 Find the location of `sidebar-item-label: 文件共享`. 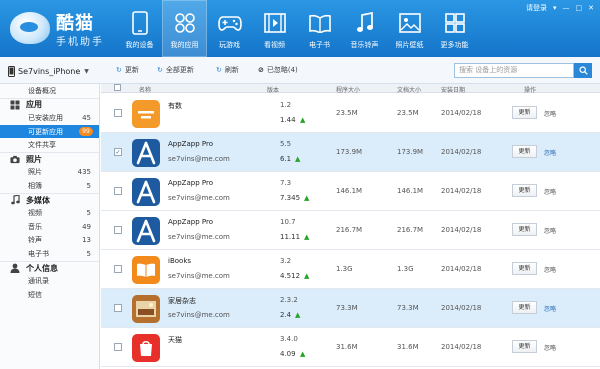

sidebar-item-label: 文件共享 is located at coordinates (42, 145).